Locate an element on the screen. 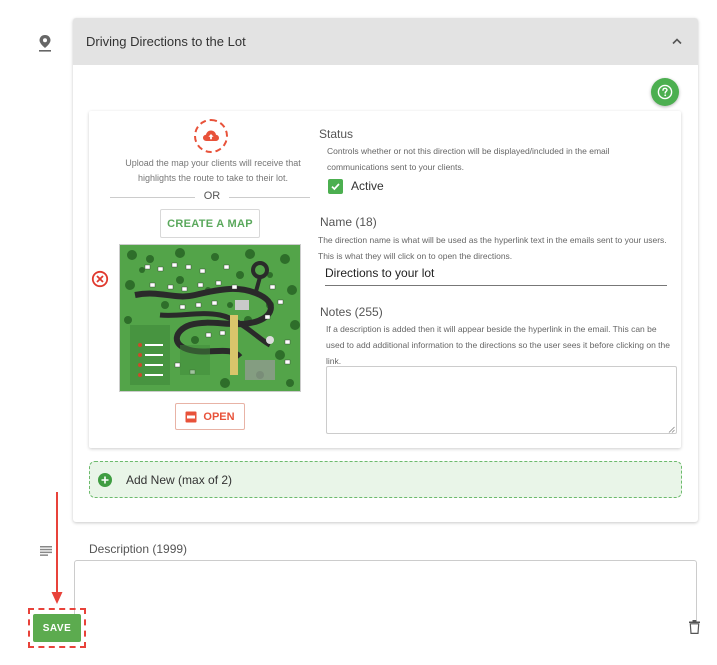 This screenshot has width=717, height=665. or-divider-right is located at coordinates (269, 197).